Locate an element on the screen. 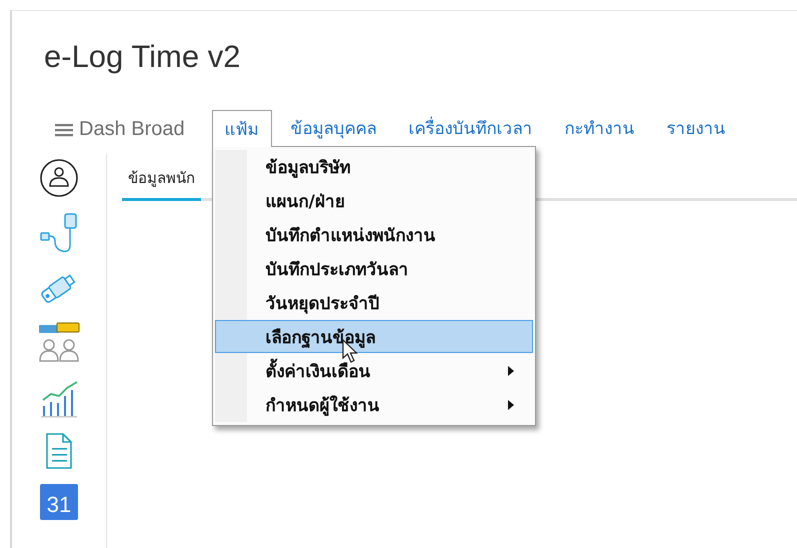  app-title: e-Log Time v2 is located at coordinates (142, 57).